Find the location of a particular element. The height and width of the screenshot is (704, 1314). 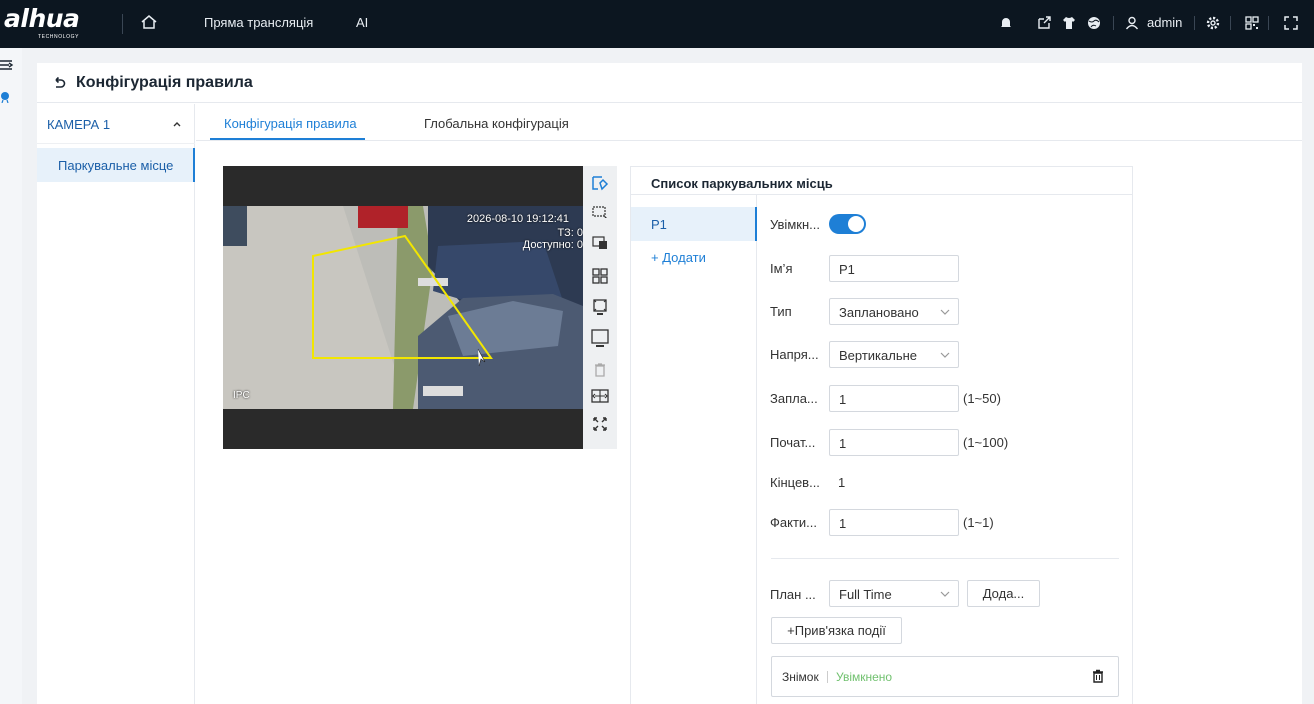

planned-range: (1~50) is located at coordinates (982, 398).